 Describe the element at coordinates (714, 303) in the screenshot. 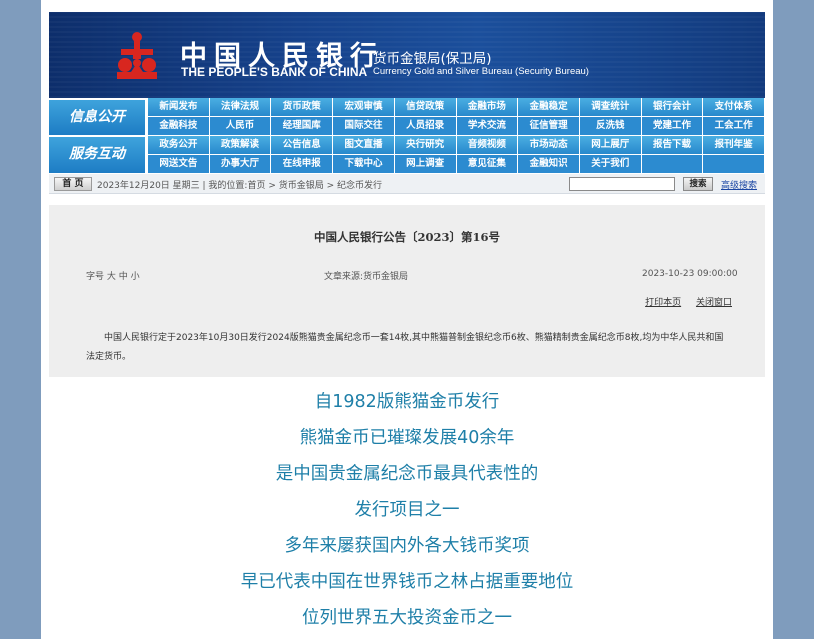

I see `close-window-link: 关闭窗口` at that location.